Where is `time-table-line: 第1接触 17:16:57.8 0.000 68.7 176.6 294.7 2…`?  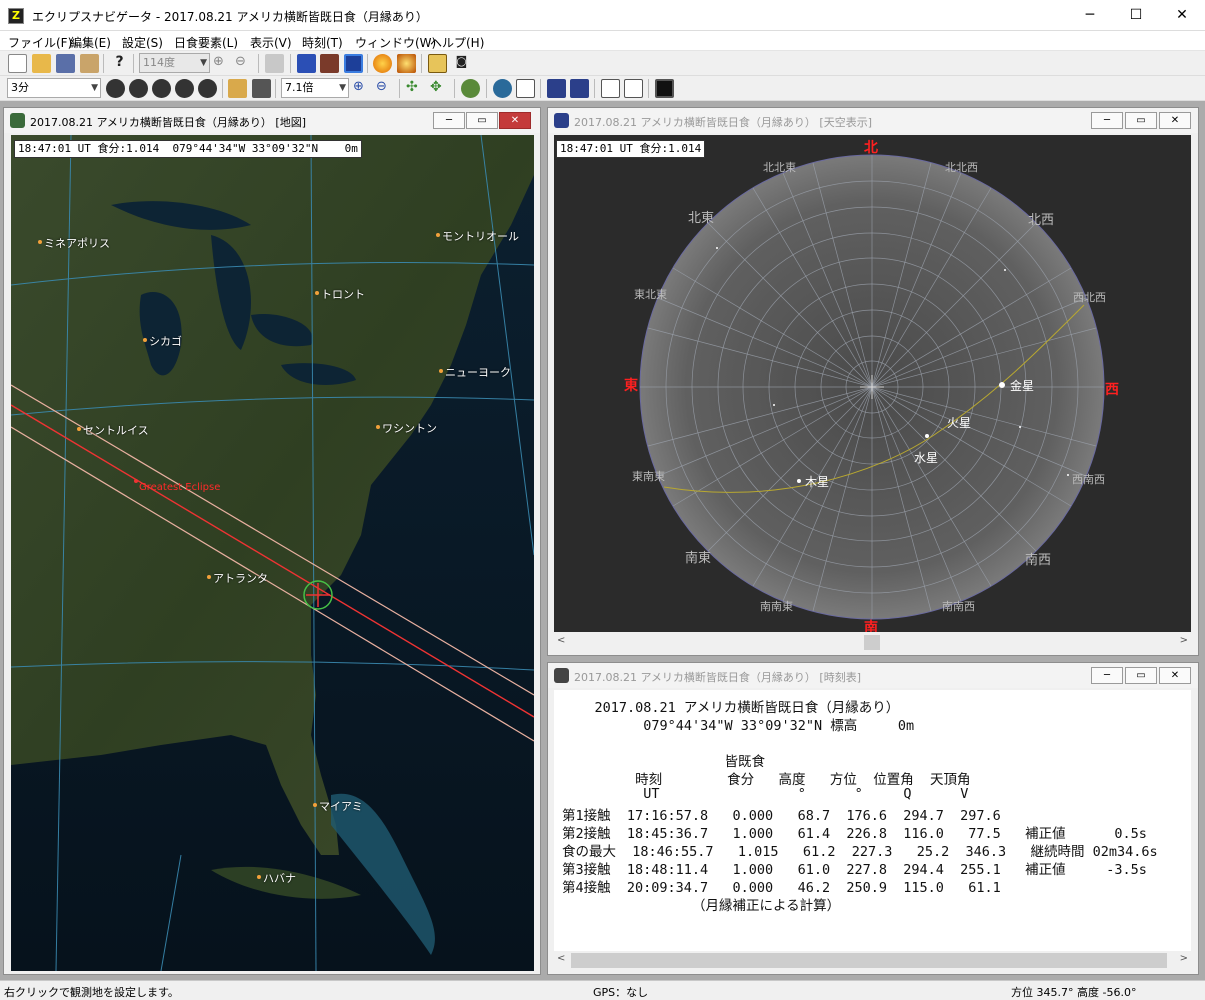 time-table-line: 第1接触 17:16:57.8 0.000 68.7 176.6 294.7 2… is located at coordinates (781, 816).